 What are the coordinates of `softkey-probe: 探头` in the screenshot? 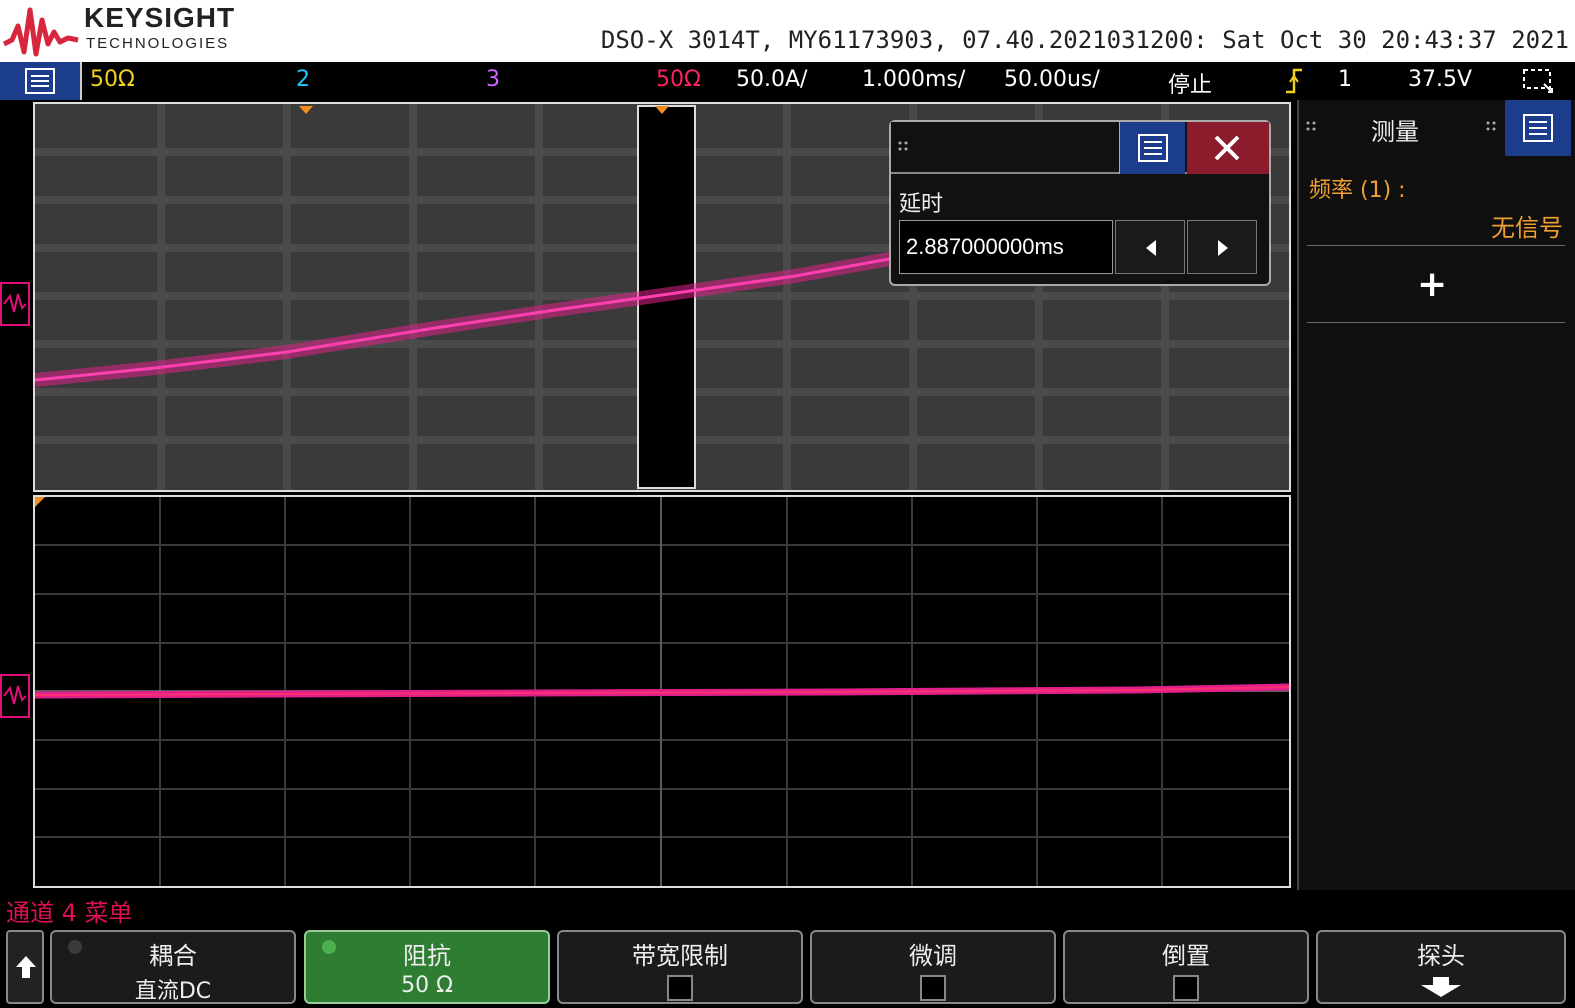 It's located at (1441, 967).